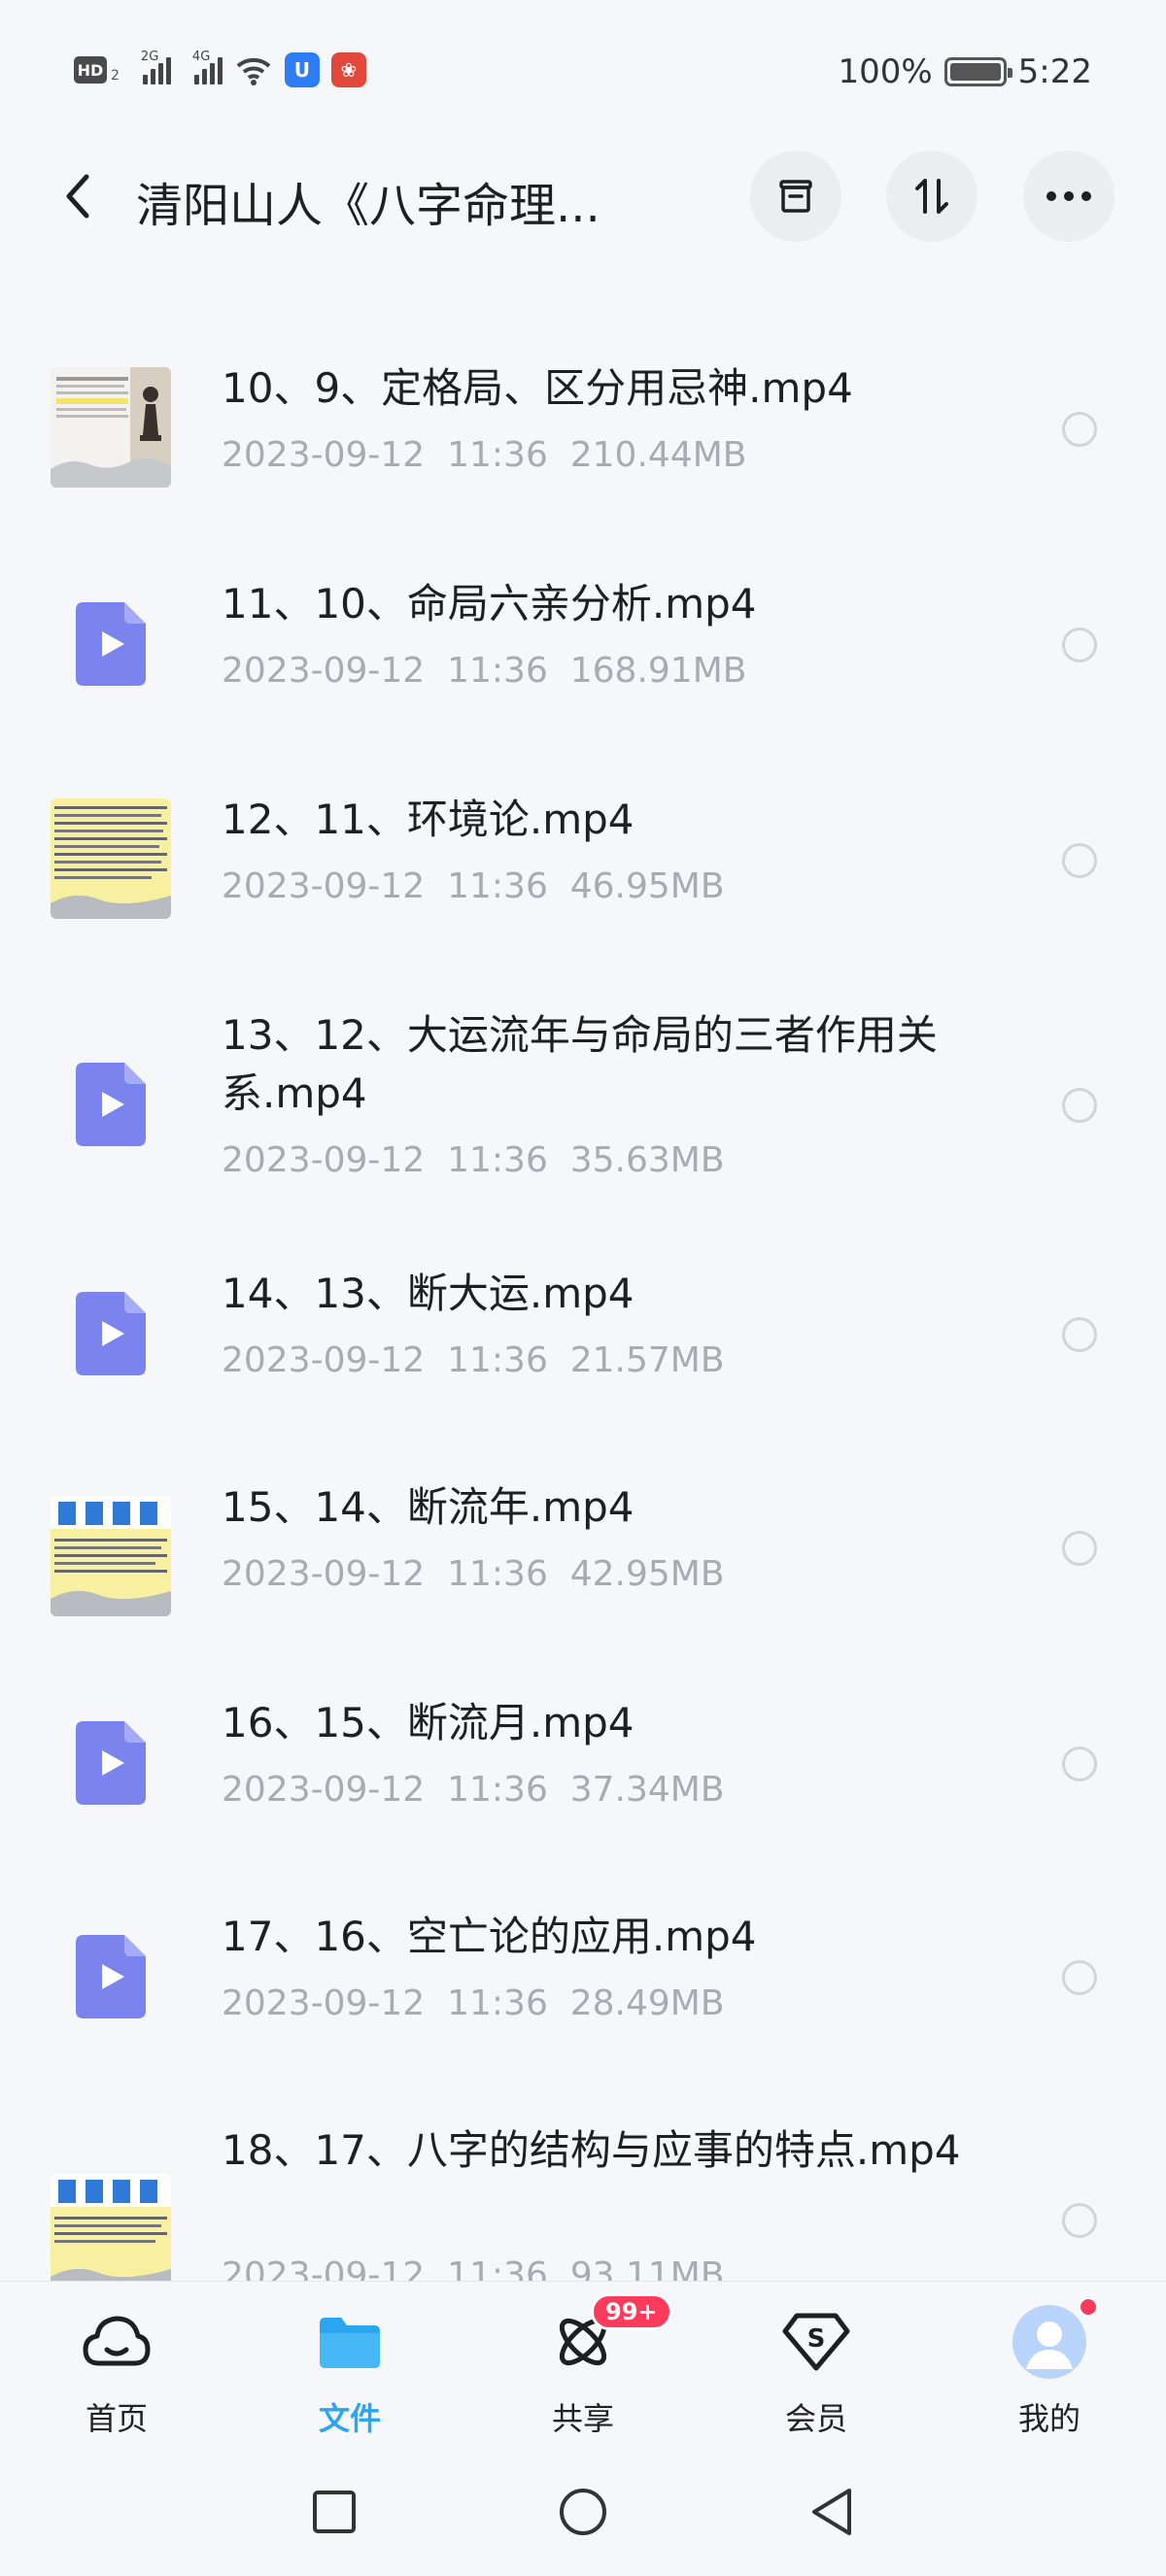 The image size is (1166, 2576). I want to click on document-thumbnail-icon, so click(111, 858).